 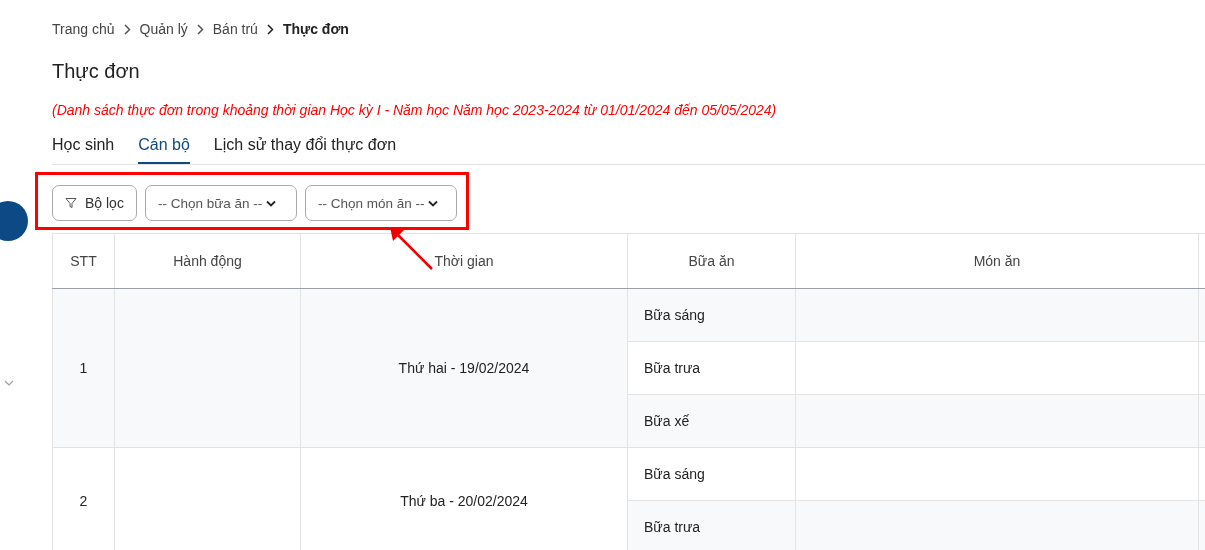 I want to click on column-header: Món ăn, so click(x=997, y=261).